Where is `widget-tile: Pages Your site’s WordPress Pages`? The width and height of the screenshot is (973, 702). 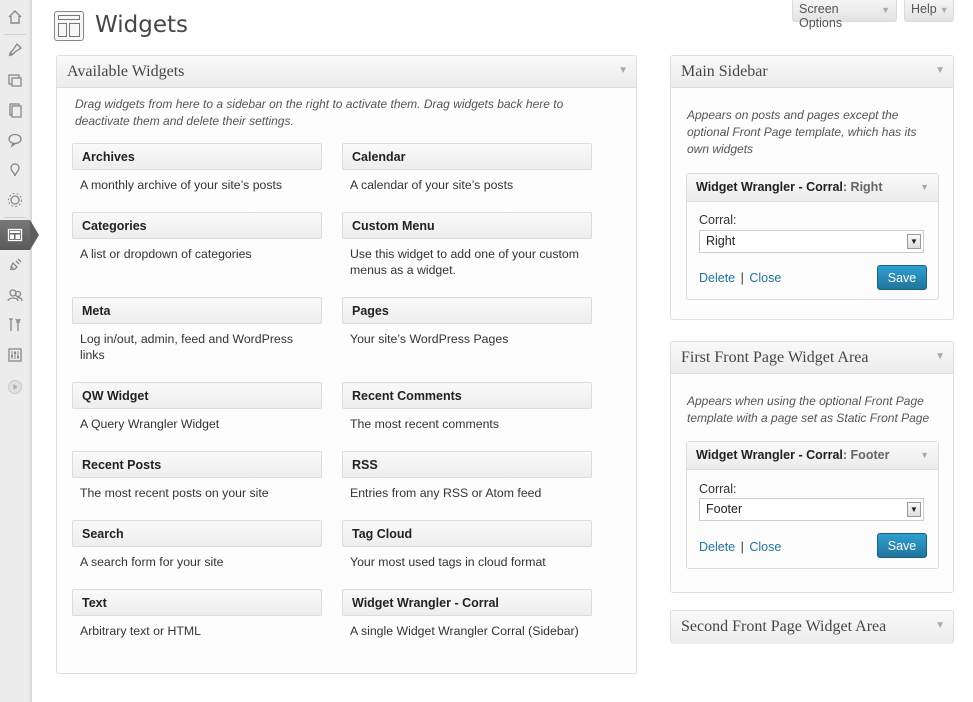 widget-tile: Pages Your site’s WordPress Pages is located at coordinates (467, 322).